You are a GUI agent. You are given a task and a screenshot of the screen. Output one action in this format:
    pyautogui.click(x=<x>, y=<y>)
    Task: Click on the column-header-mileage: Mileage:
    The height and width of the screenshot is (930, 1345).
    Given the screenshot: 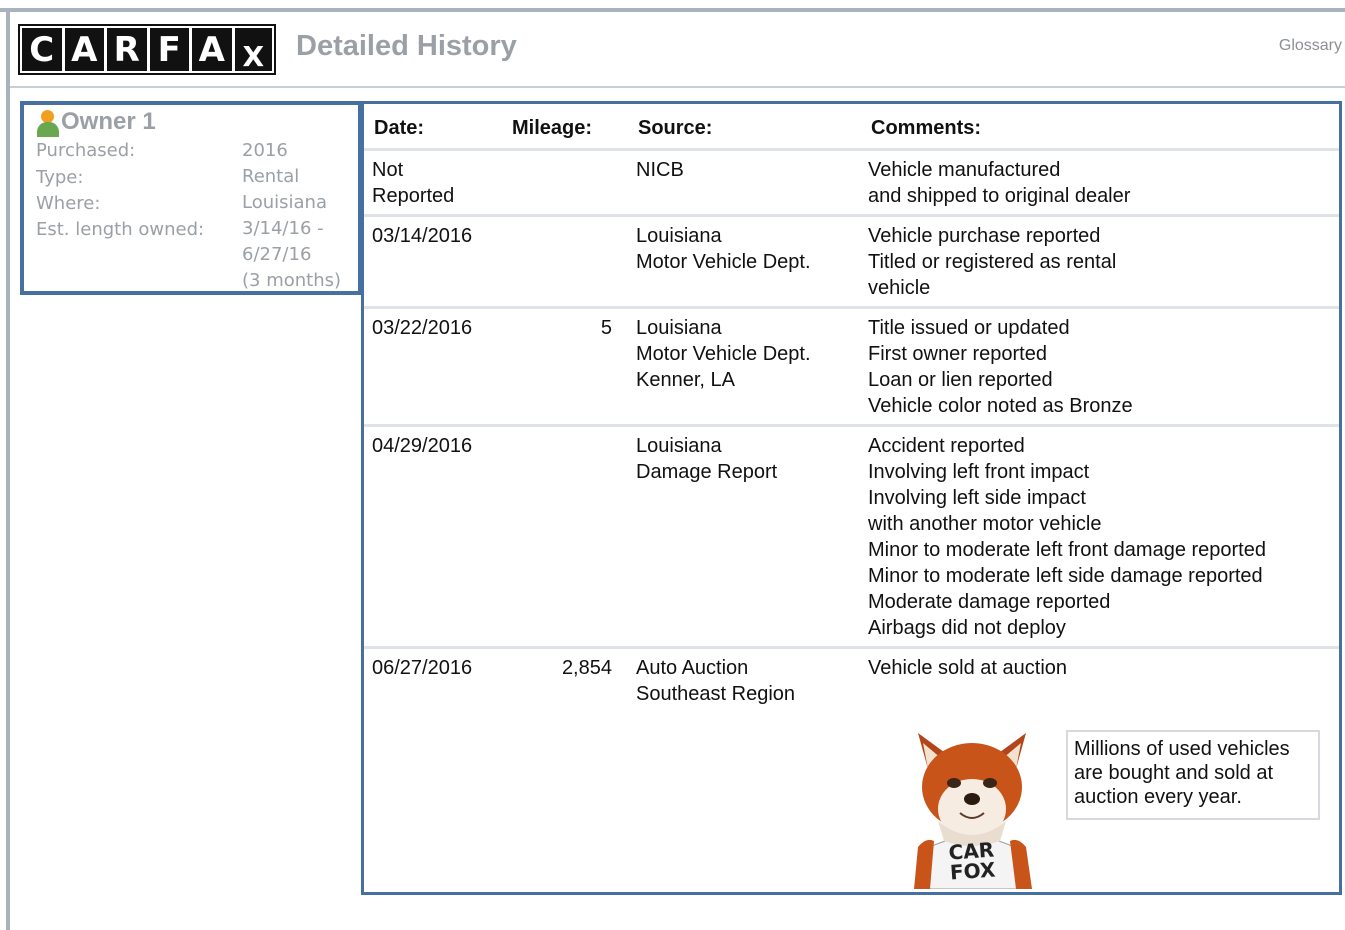 What is the action you would take?
    pyautogui.click(x=552, y=128)
    